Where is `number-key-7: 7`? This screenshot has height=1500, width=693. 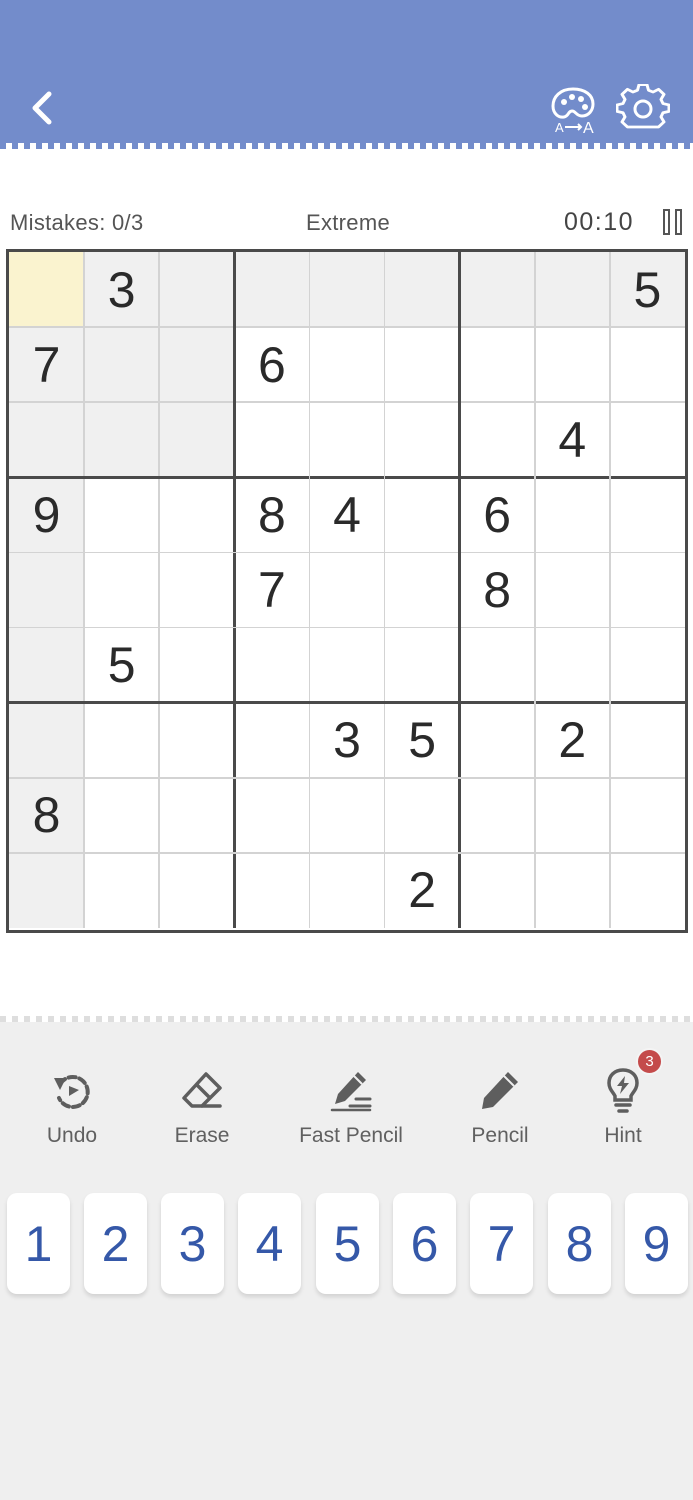 number-key-7: 7 is located at coordinates (501, 1243).